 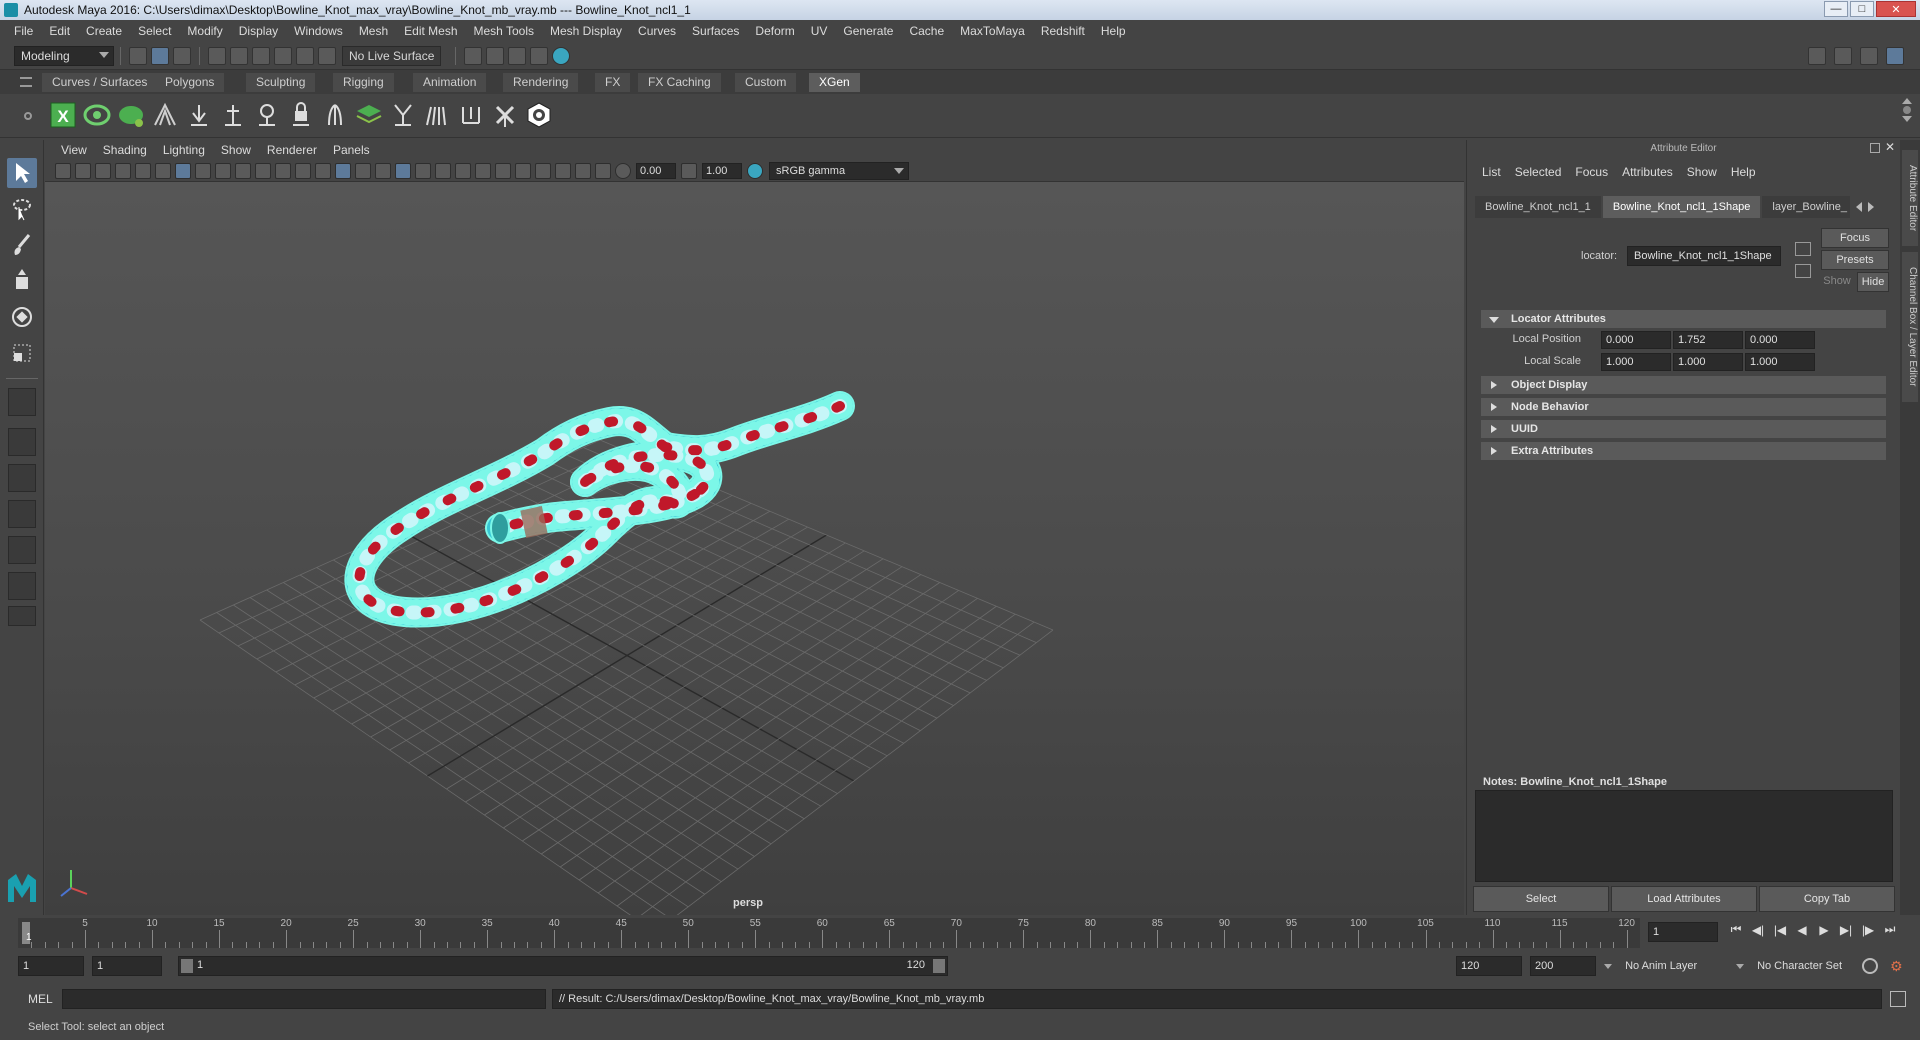 I want to click on notes-textarea, so click(x=1684, y=836).